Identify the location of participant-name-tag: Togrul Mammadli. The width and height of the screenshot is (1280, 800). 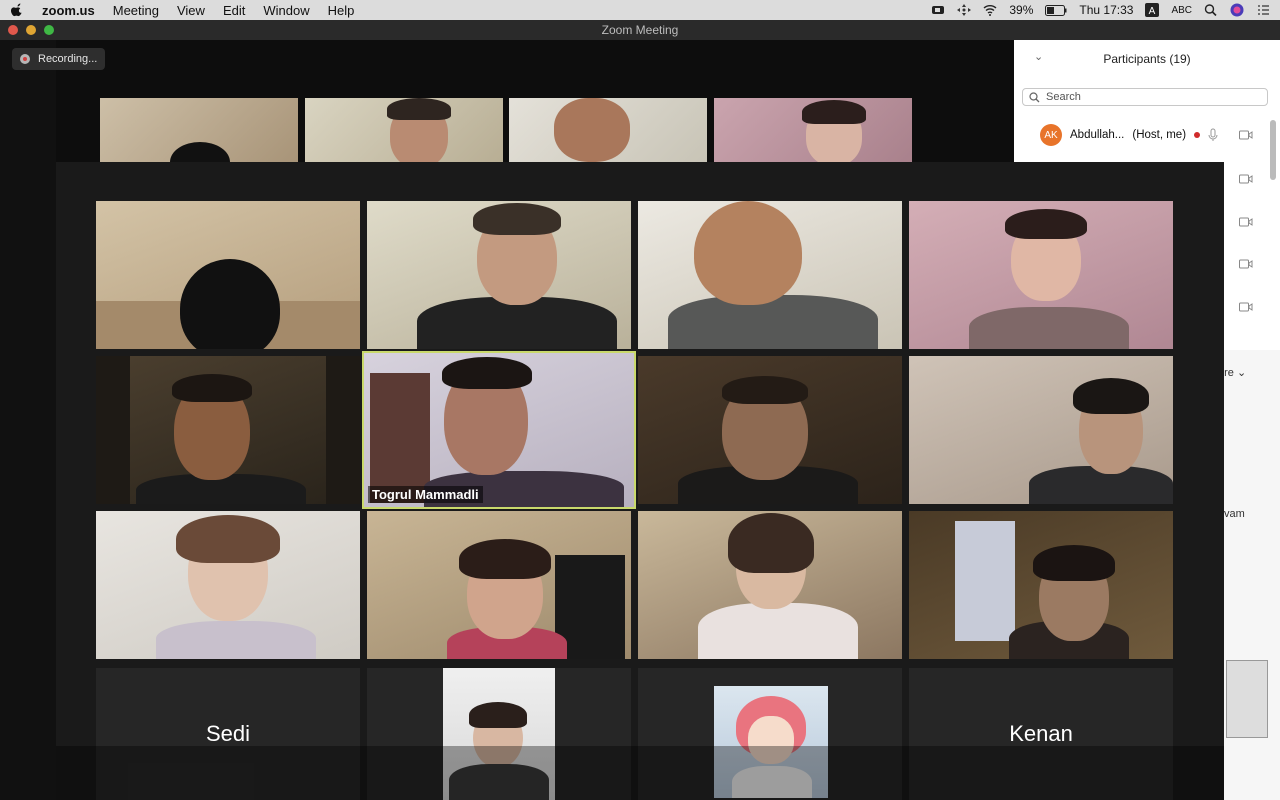
(425, 494).